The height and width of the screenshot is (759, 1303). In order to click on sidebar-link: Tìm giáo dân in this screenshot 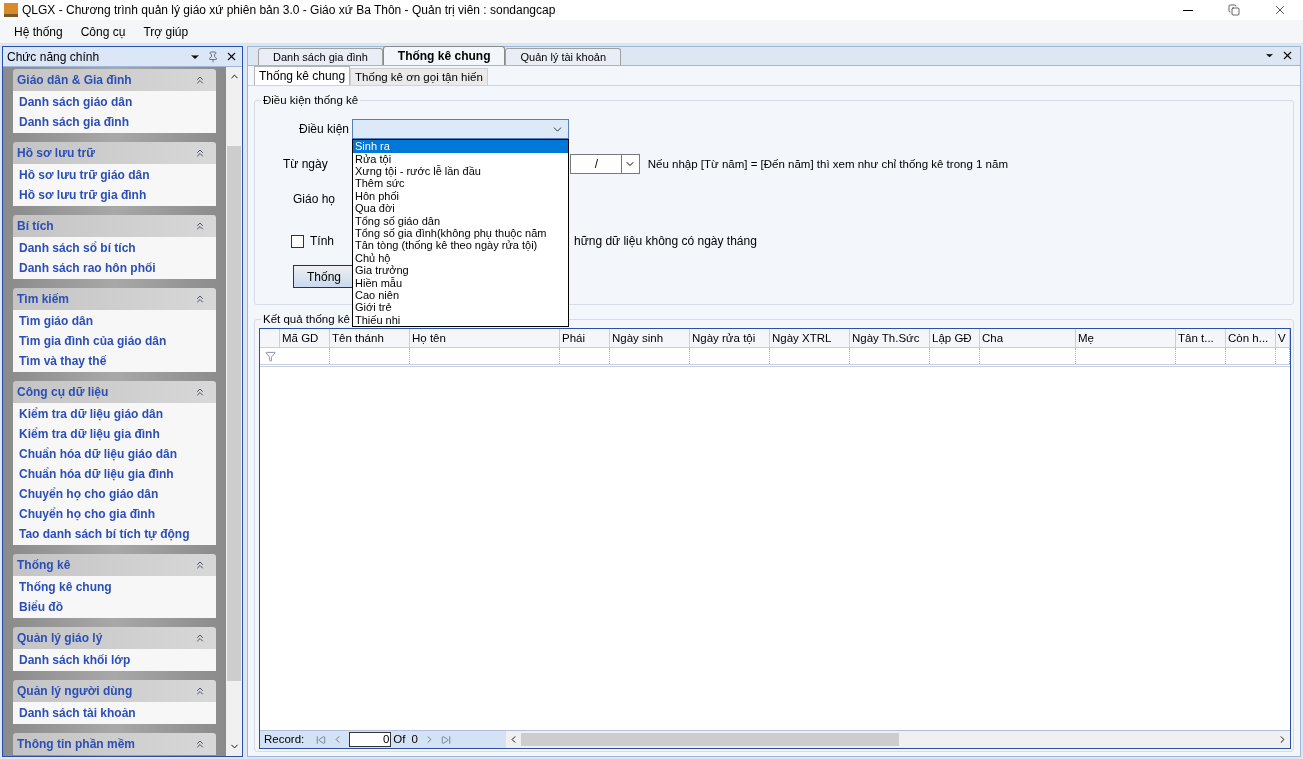, I will do `click(114, 321)`.